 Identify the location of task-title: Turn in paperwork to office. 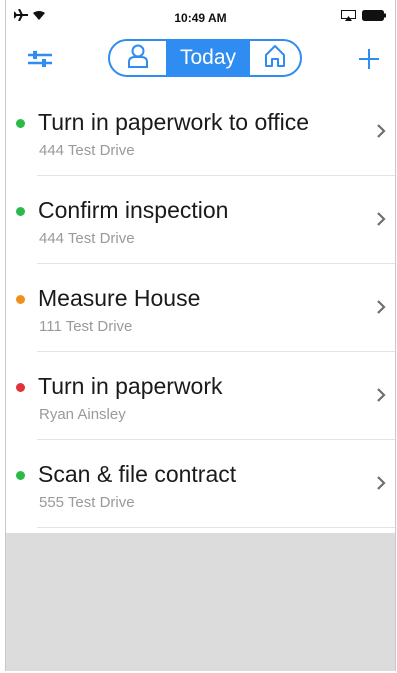
(174, 122).